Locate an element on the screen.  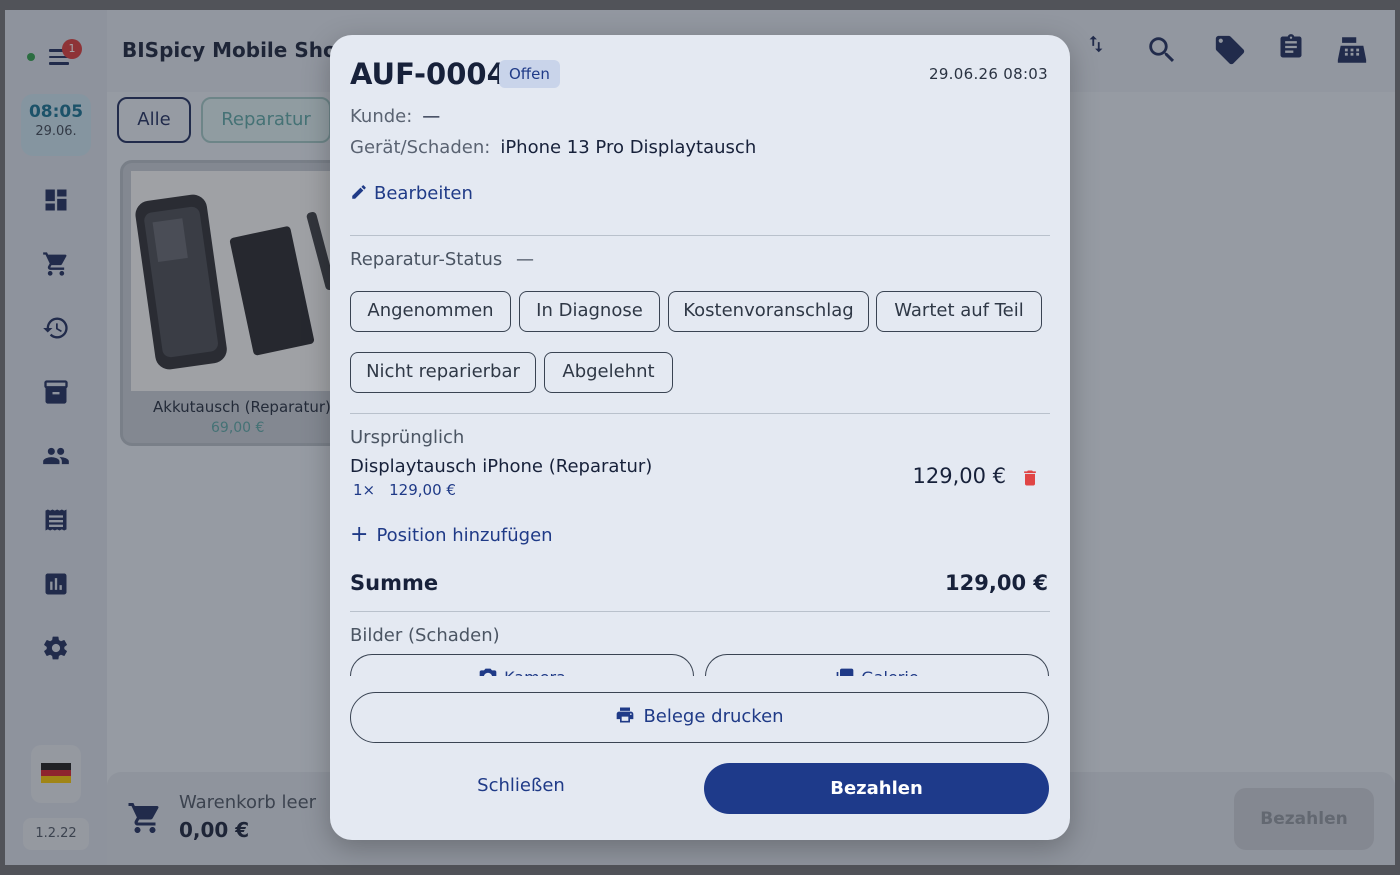
trash-icon is located at coordinates (1030, 478).